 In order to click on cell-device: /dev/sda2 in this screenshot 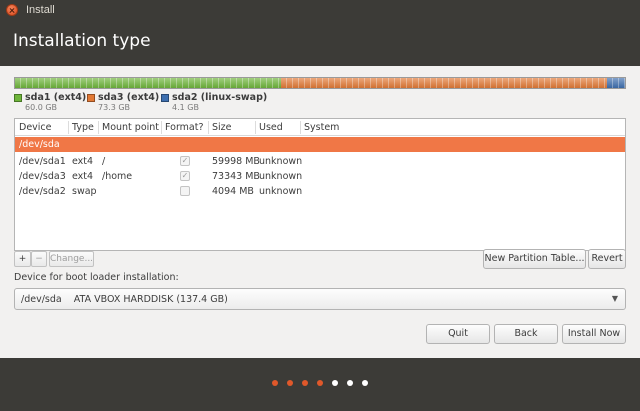, I will do `click(42, 191)`.